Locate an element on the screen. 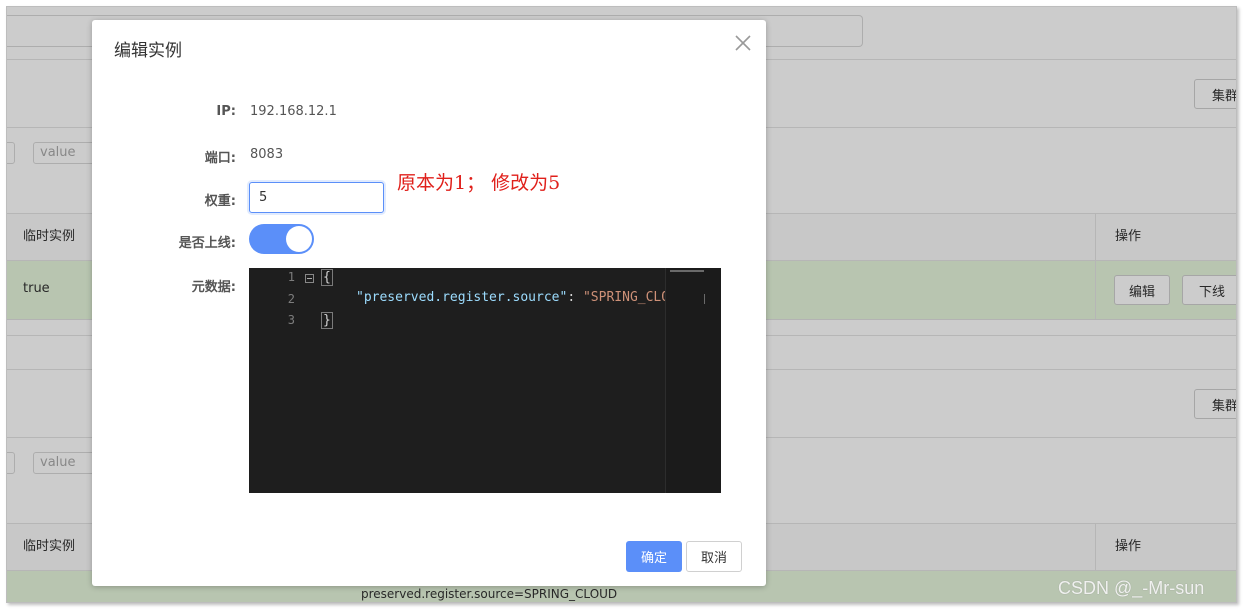 The image size is (1243, 609). fold-minus-icon is located at coordinates (309, 278).